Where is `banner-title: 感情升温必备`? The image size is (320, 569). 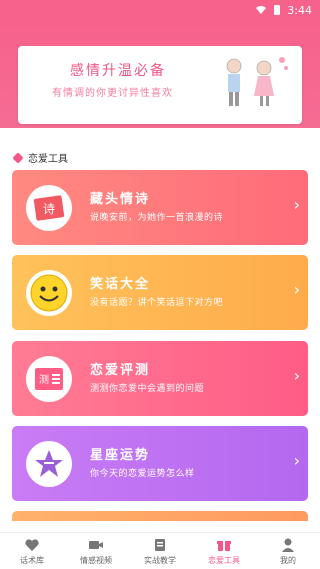 banner-title: 感情升温必备 is located at coordinates (118, 71).